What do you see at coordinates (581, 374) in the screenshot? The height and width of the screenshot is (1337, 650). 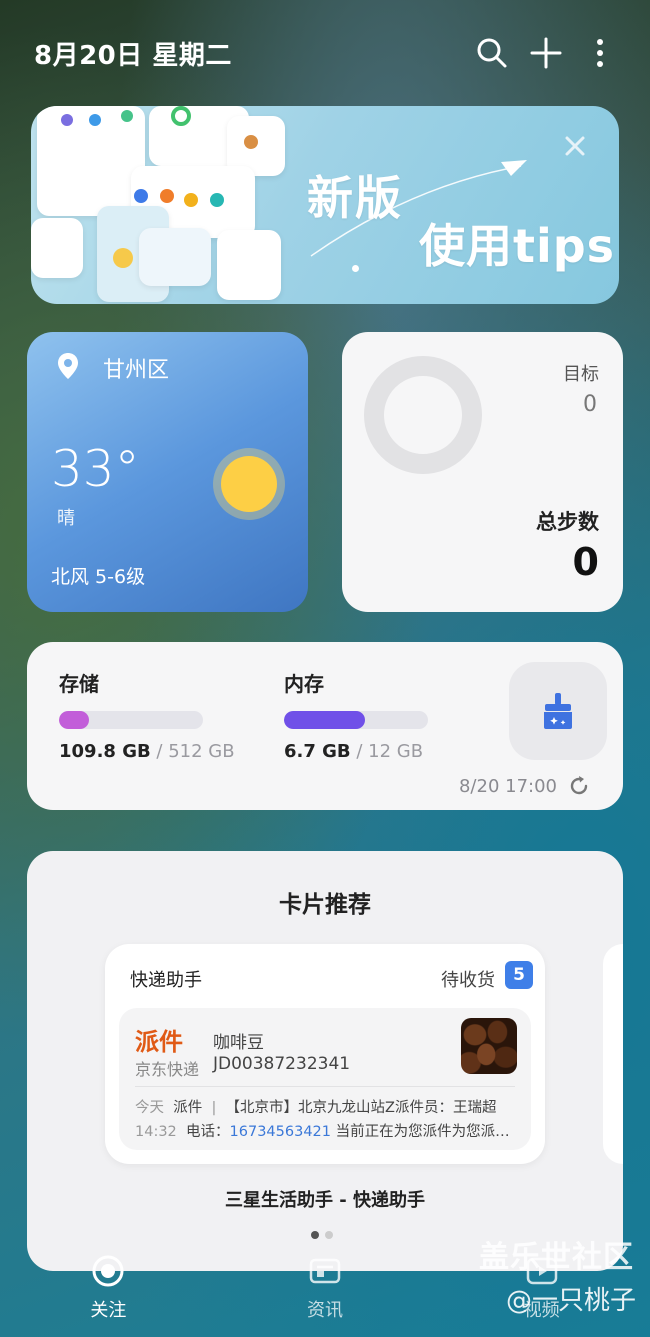 I see `goal-label: 目标` at bounding box center [581, 374].